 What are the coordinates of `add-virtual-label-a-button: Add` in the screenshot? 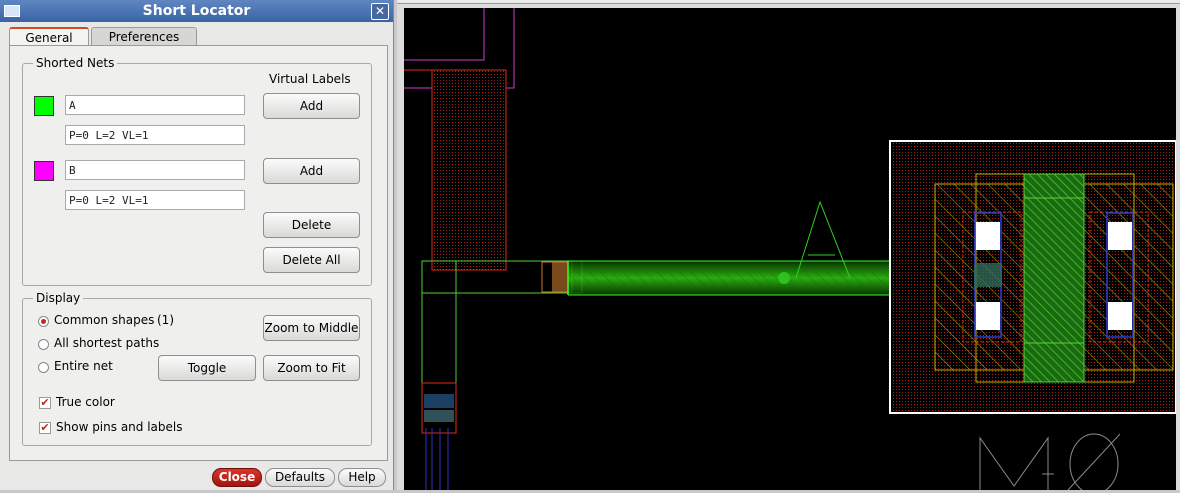 It's located at (311, 106).